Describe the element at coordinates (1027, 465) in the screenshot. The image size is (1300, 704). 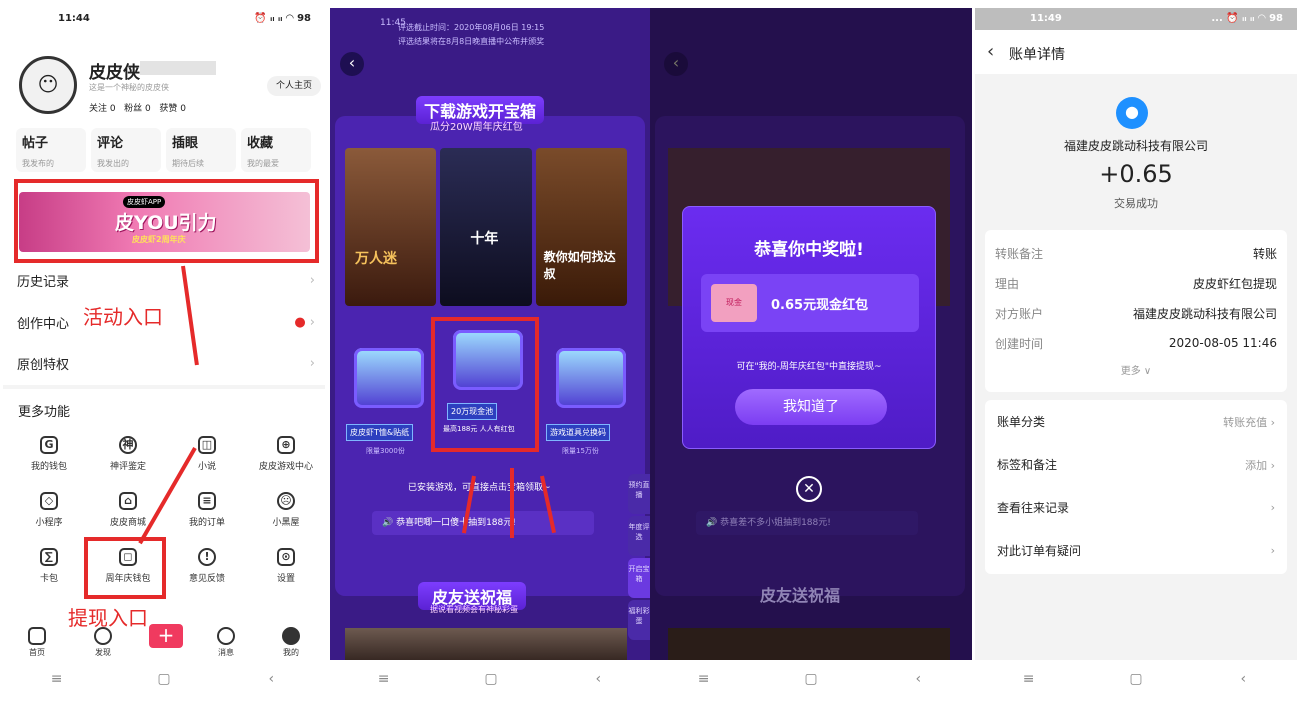
I see `menu-label: 标签和备注` at that location.